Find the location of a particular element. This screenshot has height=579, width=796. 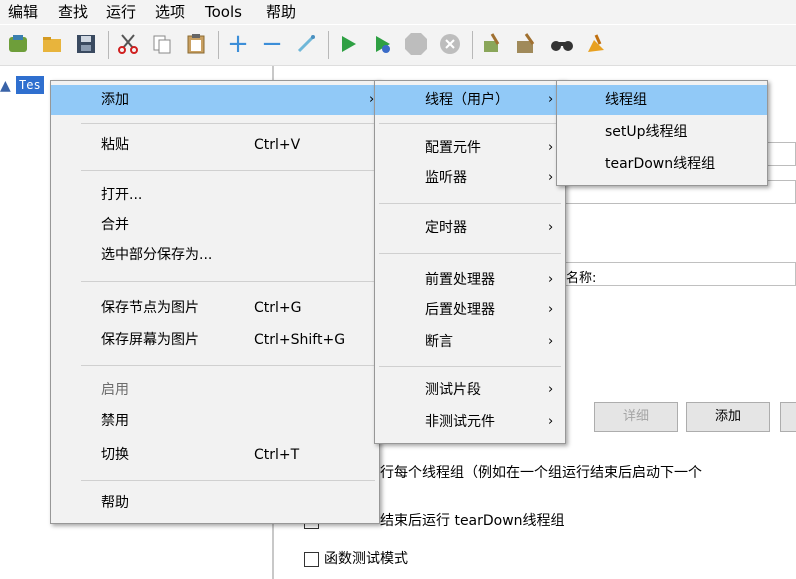

menu-item-disable: 禁用 is located at coordinates (215, 421).